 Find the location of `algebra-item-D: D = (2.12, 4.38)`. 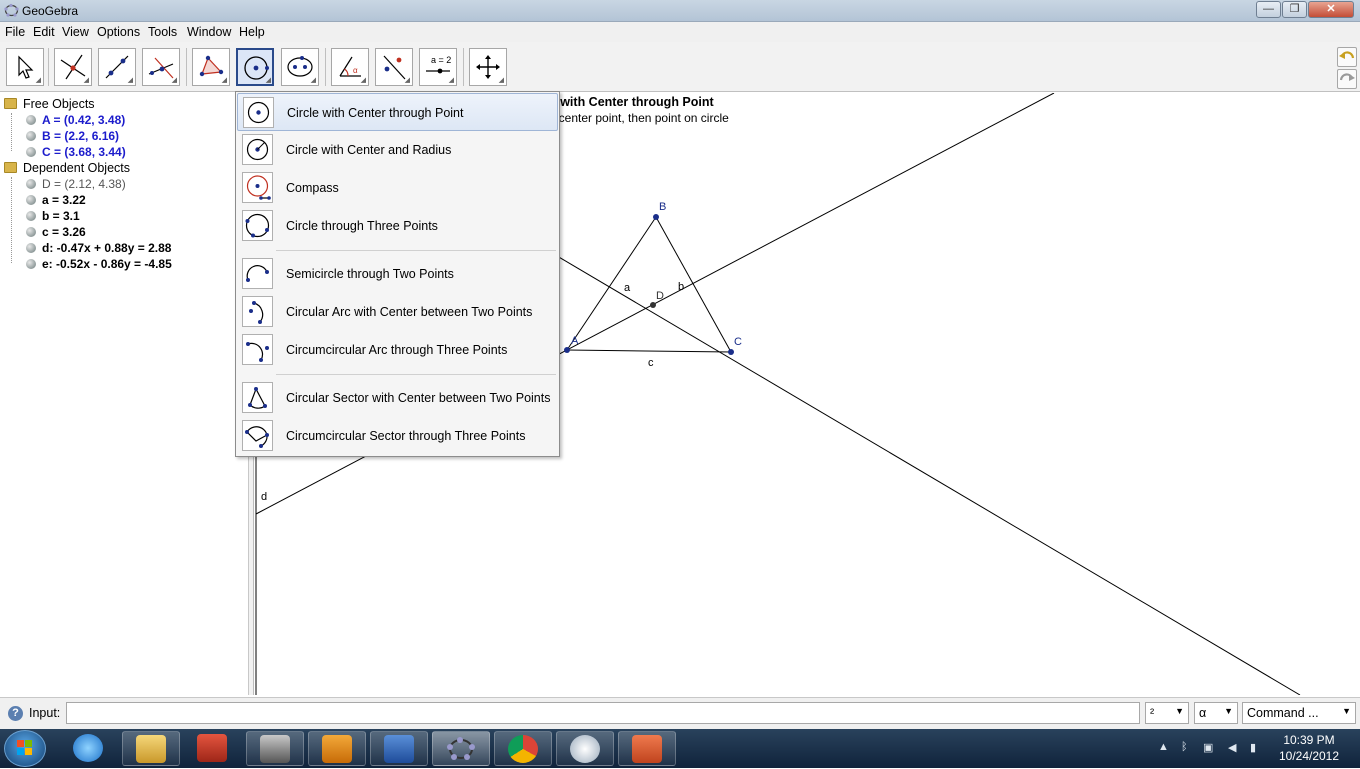

algebra-item-D: D = (2.12, 4.38) is located at coordinates (76, 184).